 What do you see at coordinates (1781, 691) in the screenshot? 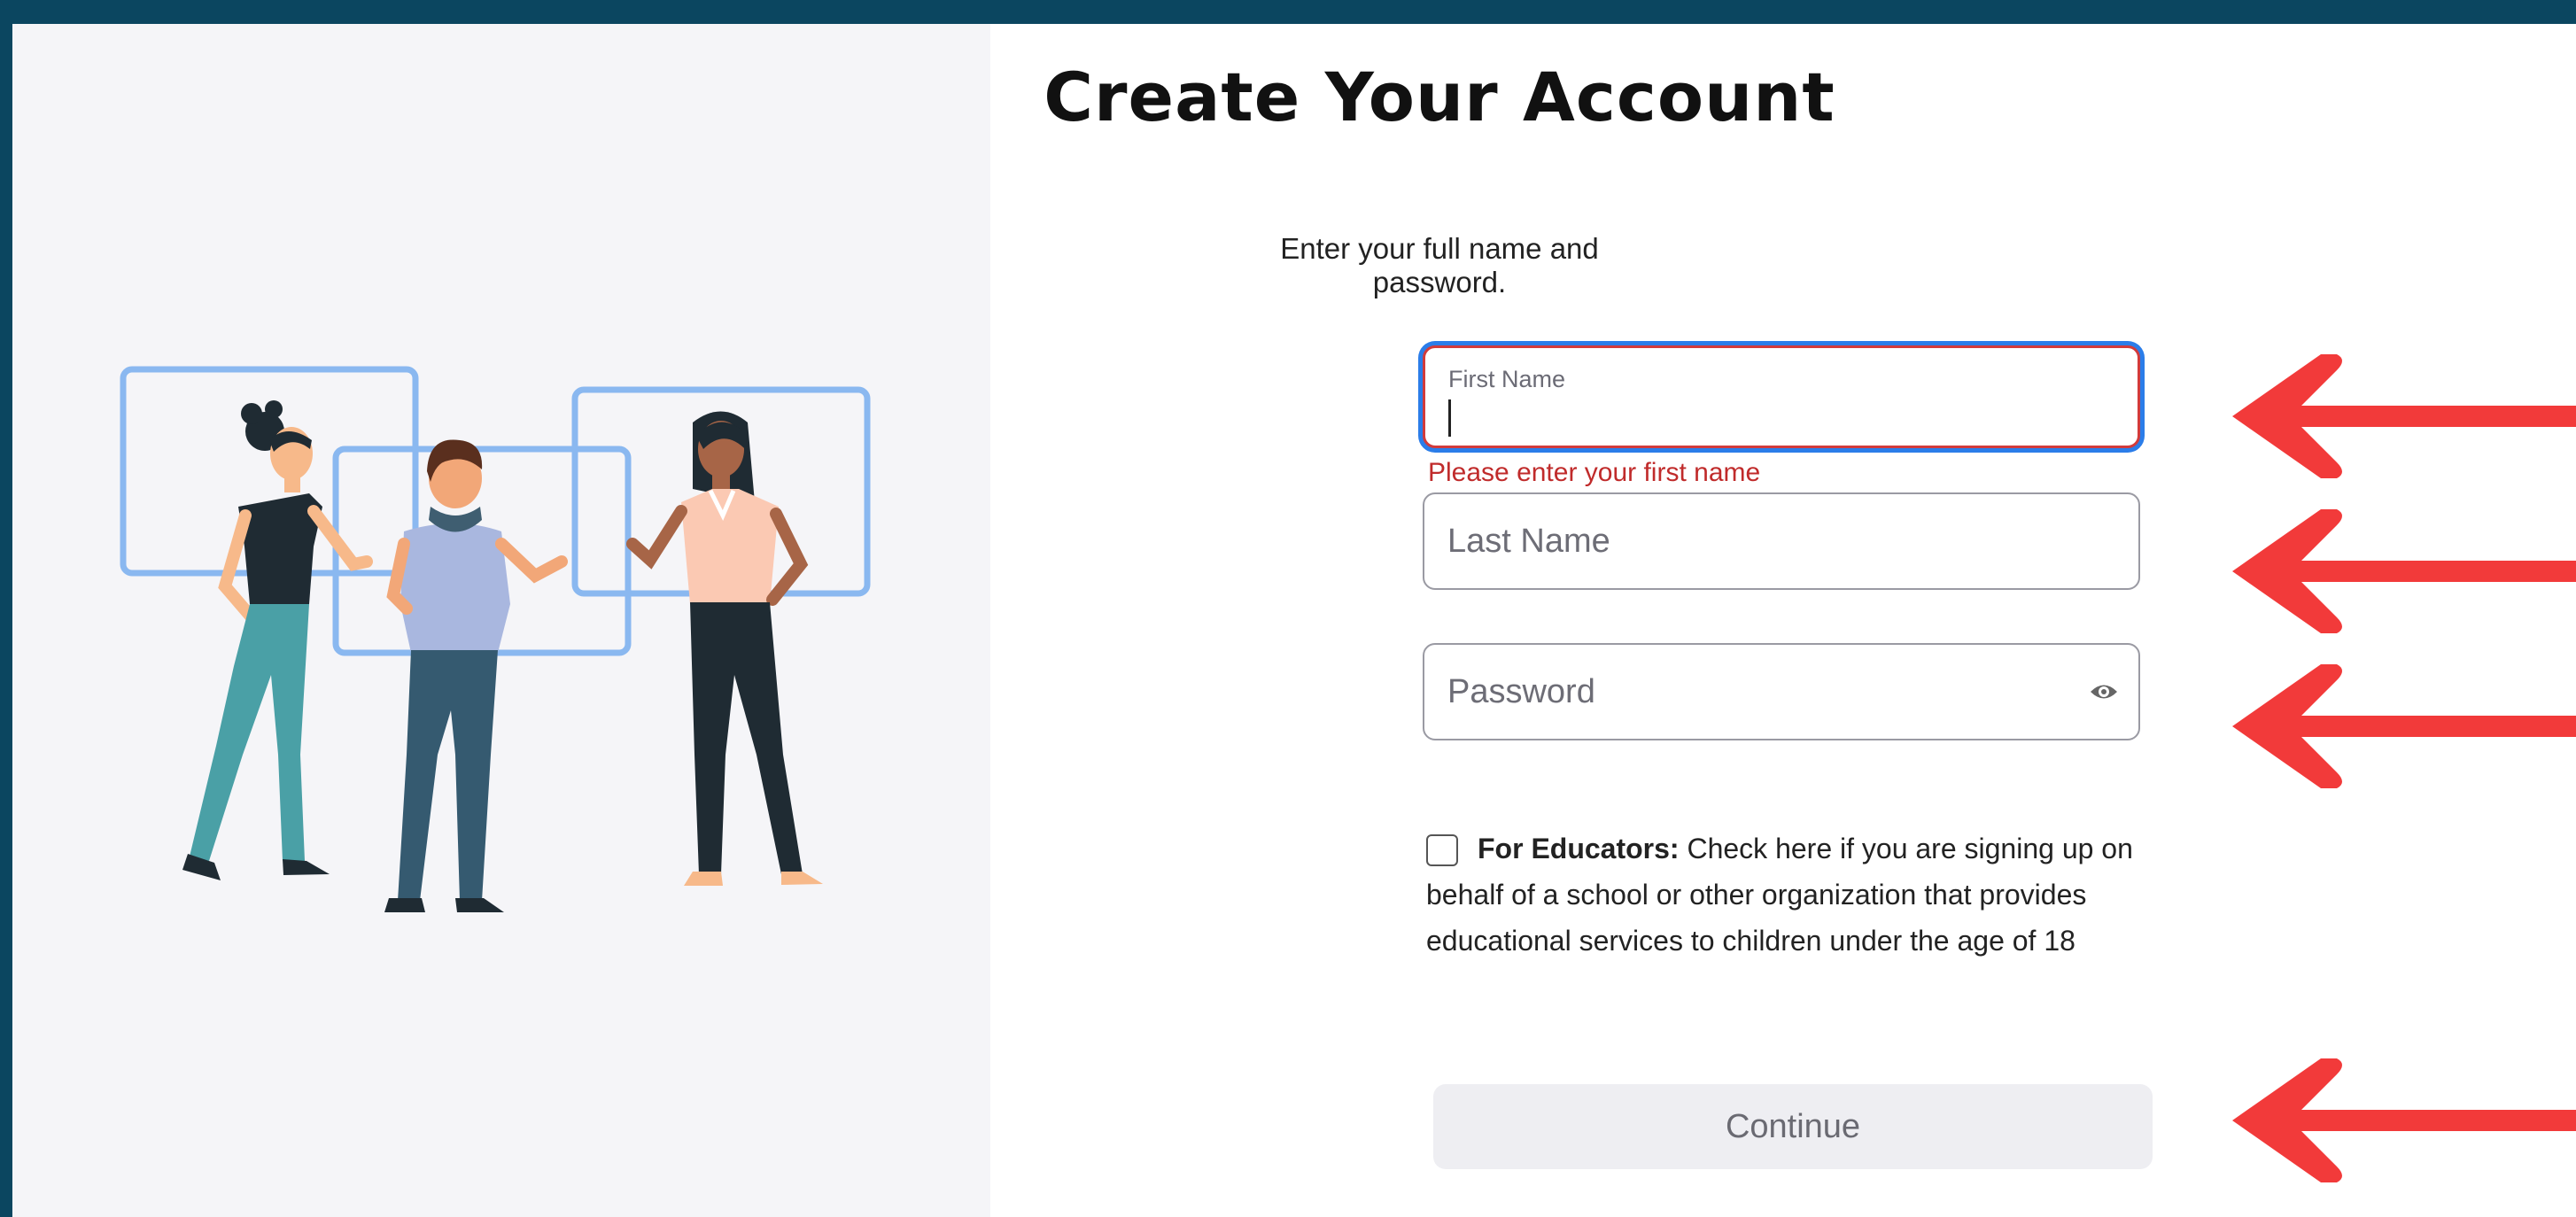
I see `password-field: Password` at bounding box center [1781, 691].